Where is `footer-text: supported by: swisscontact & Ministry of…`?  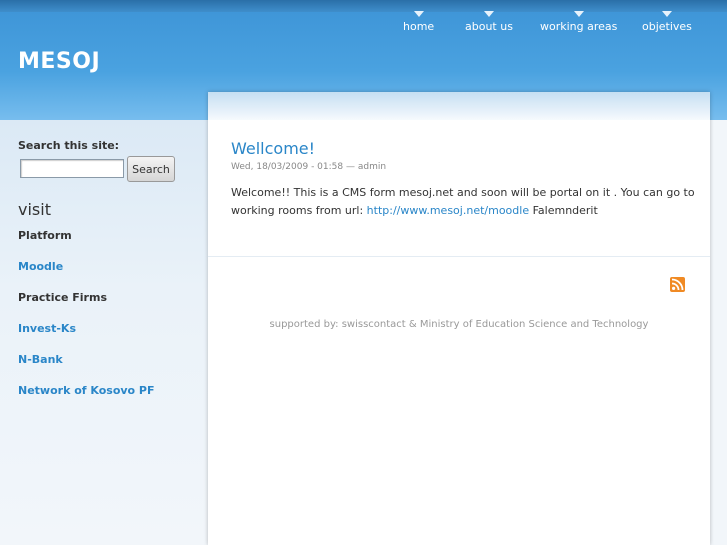
footer-text: supported by: swisscontact & Ministry of… is located at coordinates (459, 324).